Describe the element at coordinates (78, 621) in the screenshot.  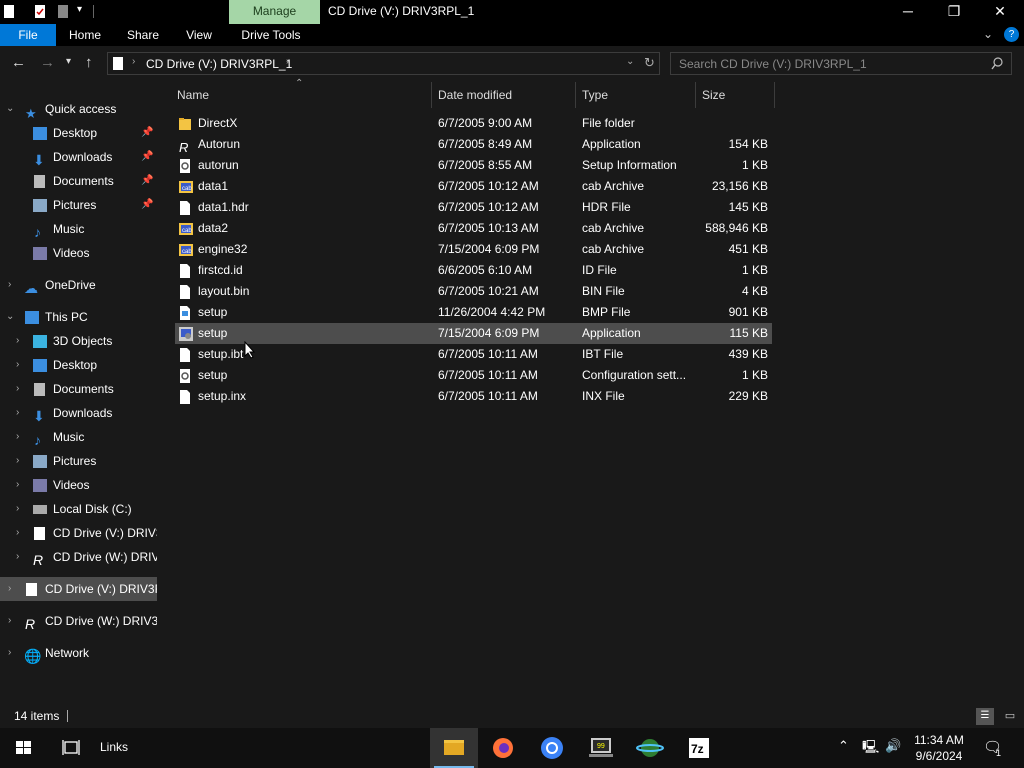
I see `sidebar-item-cd-drive-w: › R CD Drive (W:) DRIV3RPL_2` at that location.